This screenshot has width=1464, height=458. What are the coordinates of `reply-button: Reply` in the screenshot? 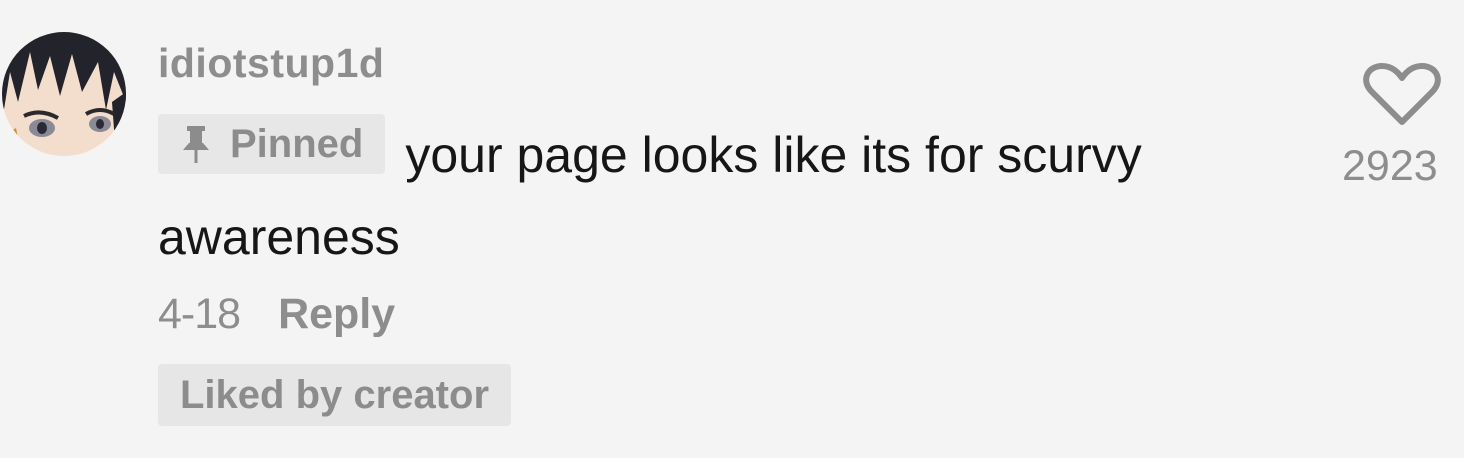 It's located at (336, 314).